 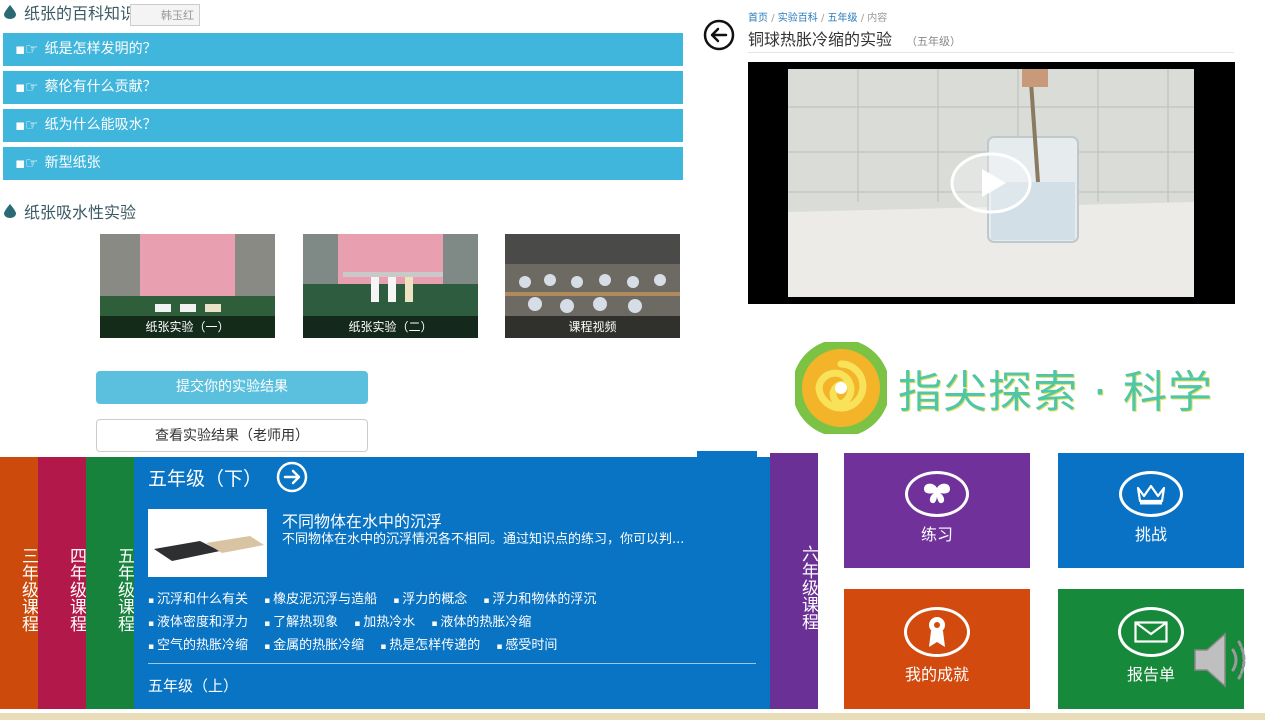 I want to click on panel-divider, so click(x=452, y=663).